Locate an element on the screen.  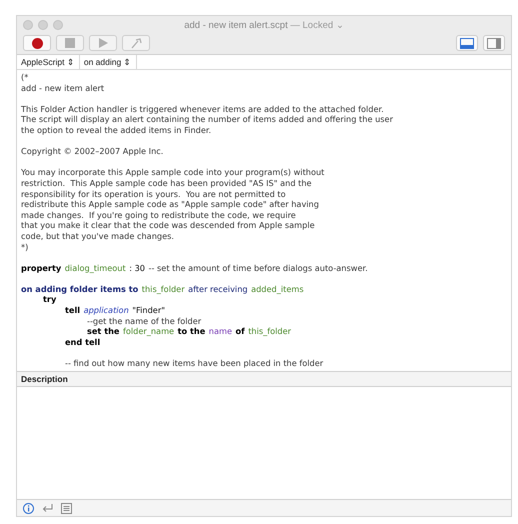
code-token: name is located at coordinates (220, 331).